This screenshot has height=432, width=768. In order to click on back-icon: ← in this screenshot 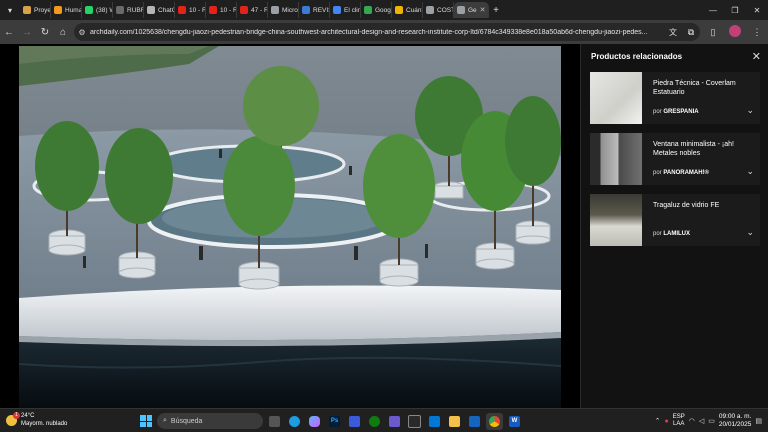, I will do `click(9, 32)`.